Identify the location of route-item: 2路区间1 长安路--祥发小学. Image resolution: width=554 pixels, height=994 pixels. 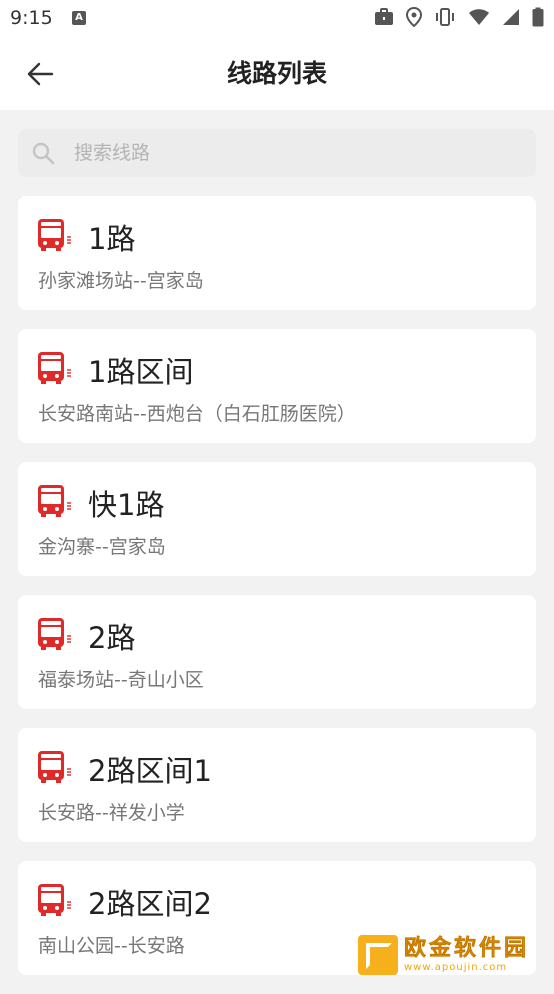
(277, 785).